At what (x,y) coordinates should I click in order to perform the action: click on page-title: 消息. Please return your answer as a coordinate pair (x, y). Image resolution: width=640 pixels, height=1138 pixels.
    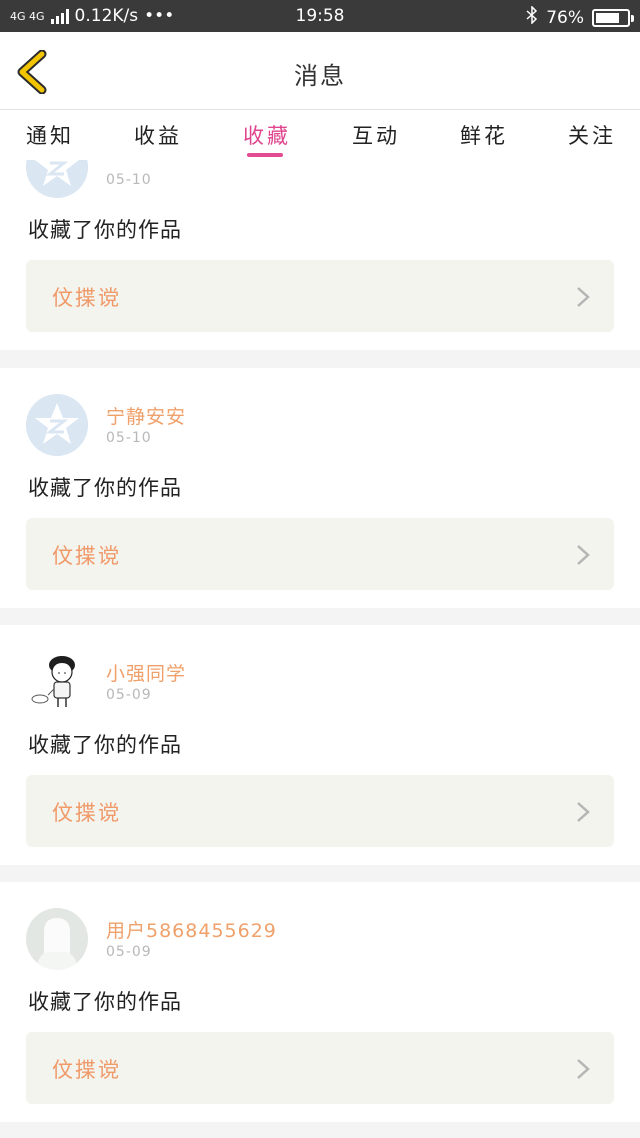
    Looking at the image, I should click on (320, 76).